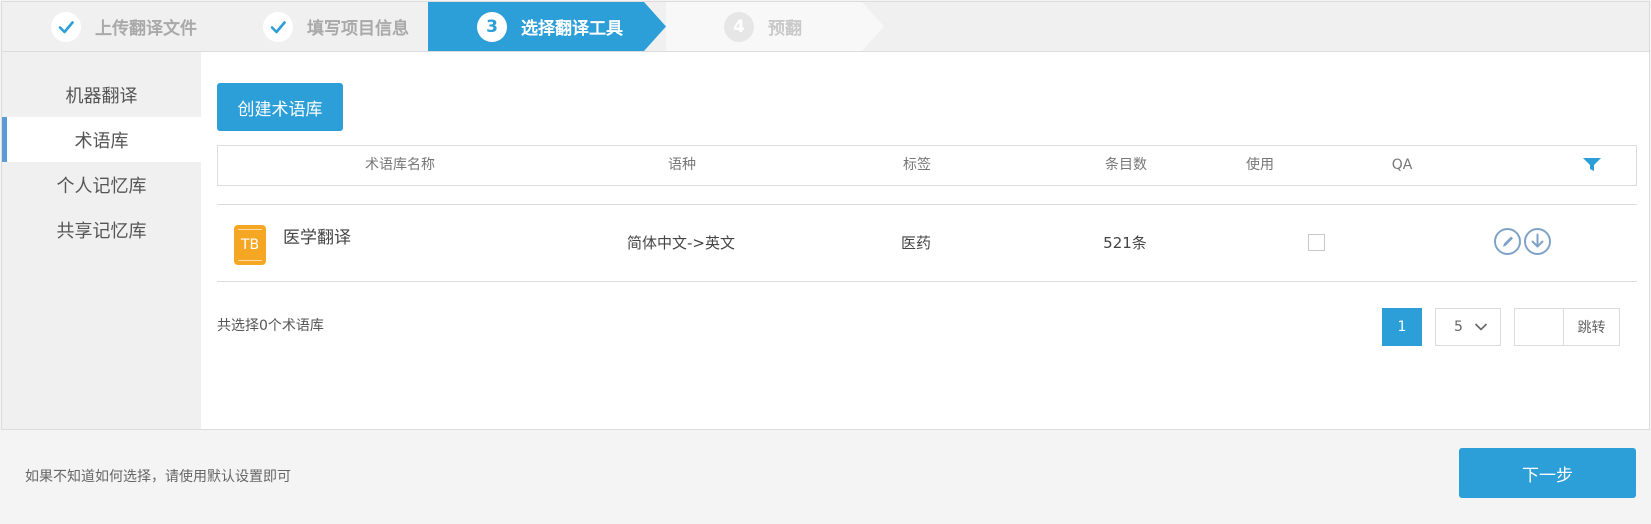 The image size is (1651, 524). What do you see at coordinates (1458, 327) in the screenshot?
I see `page-size-value: 5` at bounding box center [1458, 327].